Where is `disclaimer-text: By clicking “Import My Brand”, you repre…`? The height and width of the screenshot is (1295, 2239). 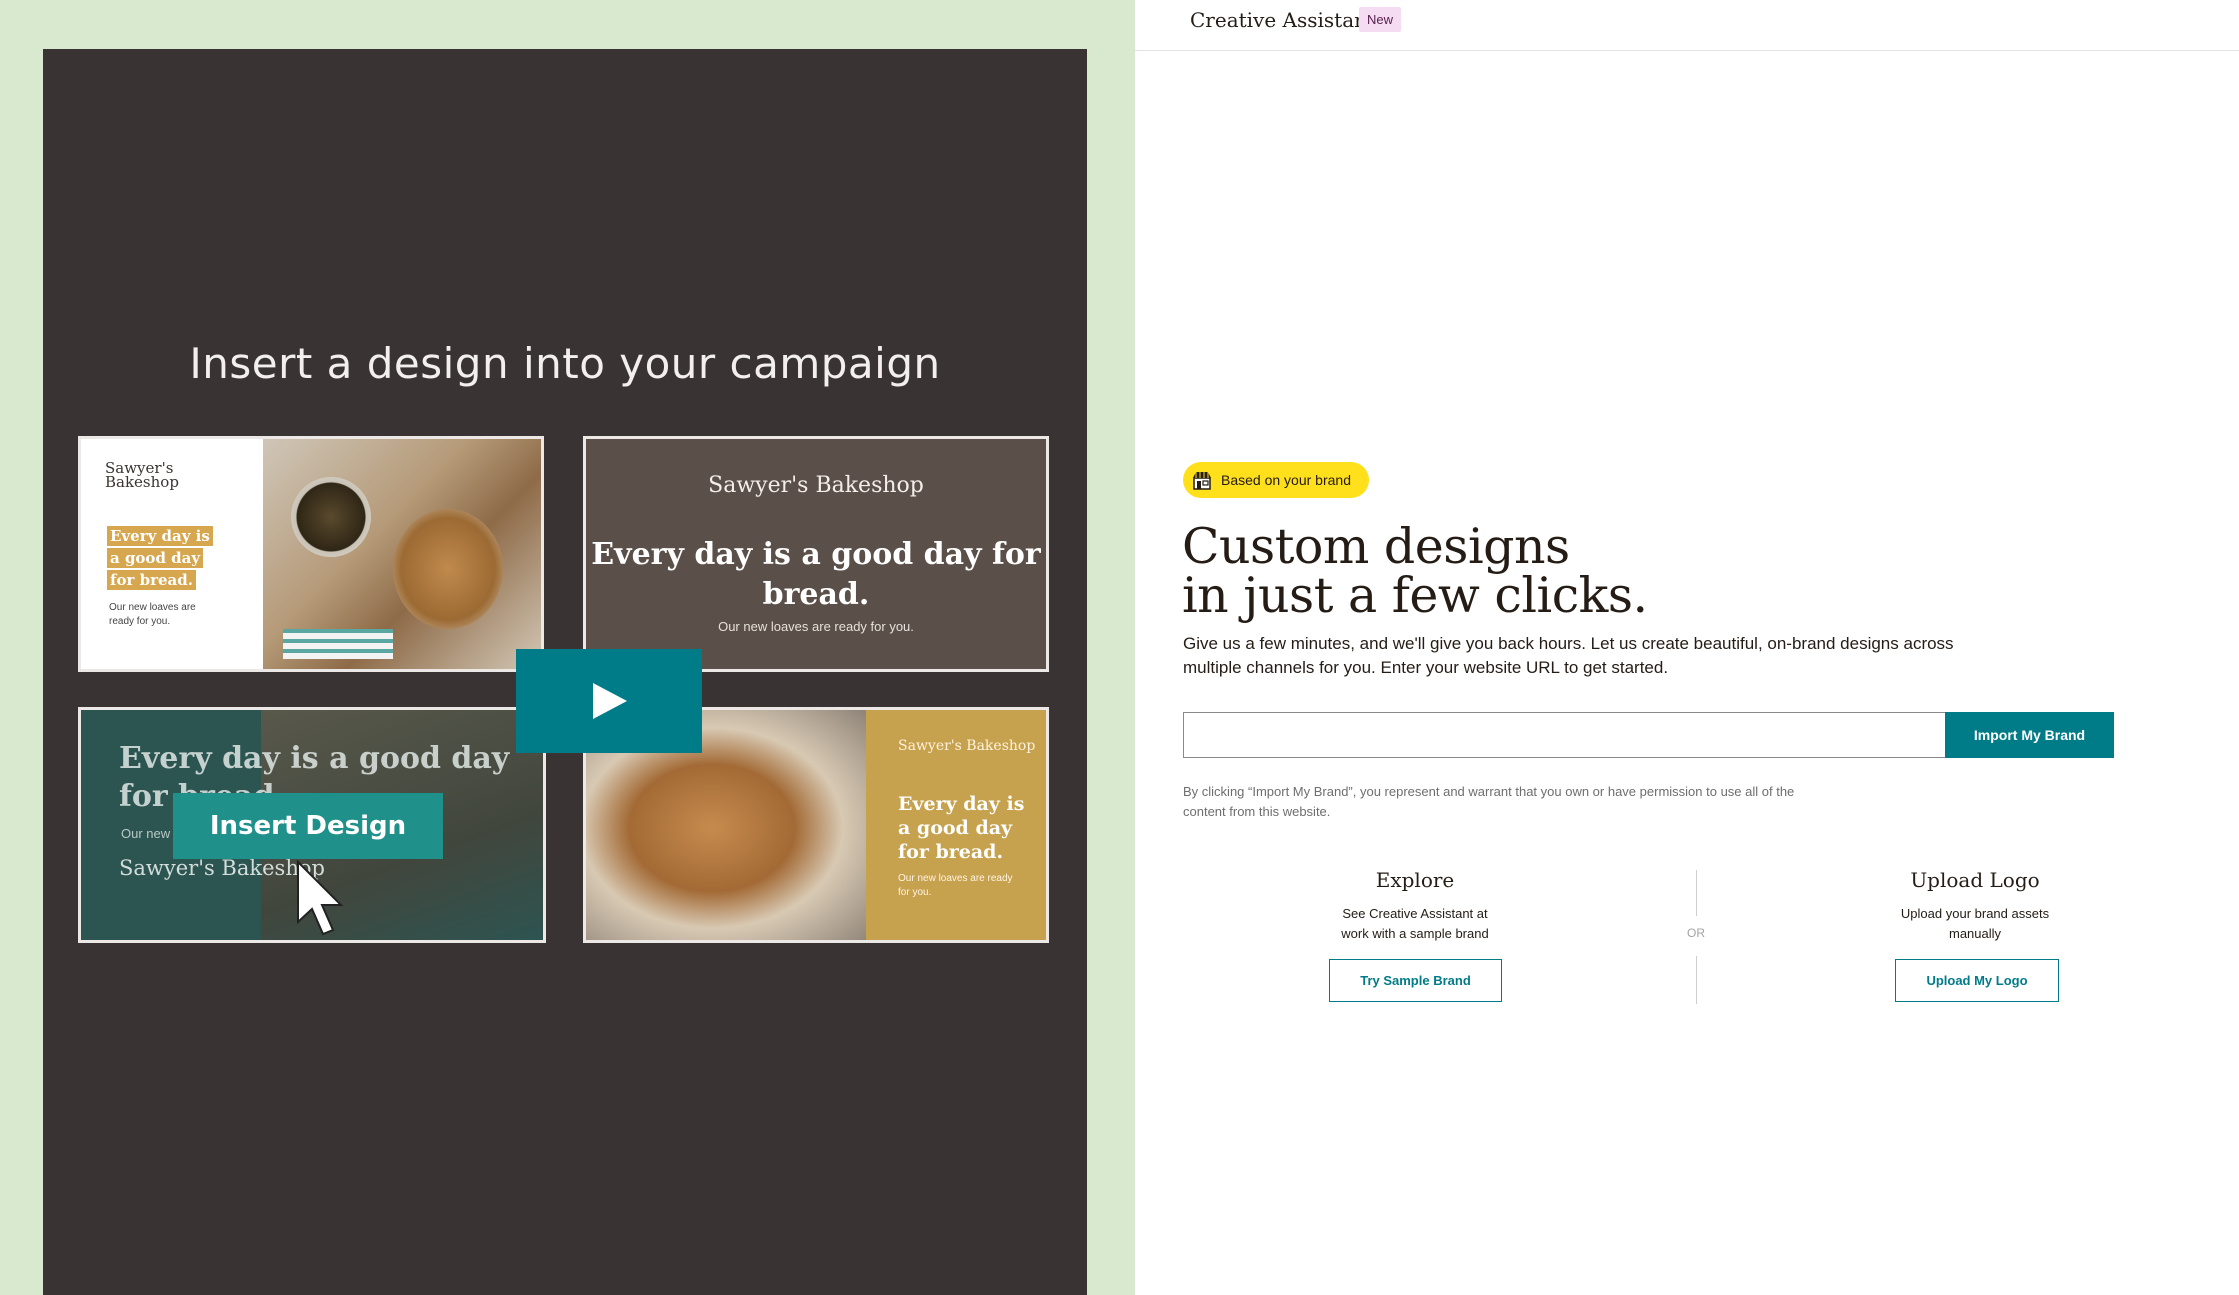
disclaimer-text: By clicking “Import My Brand”, you repre… is located at coordinates (1489, 801).